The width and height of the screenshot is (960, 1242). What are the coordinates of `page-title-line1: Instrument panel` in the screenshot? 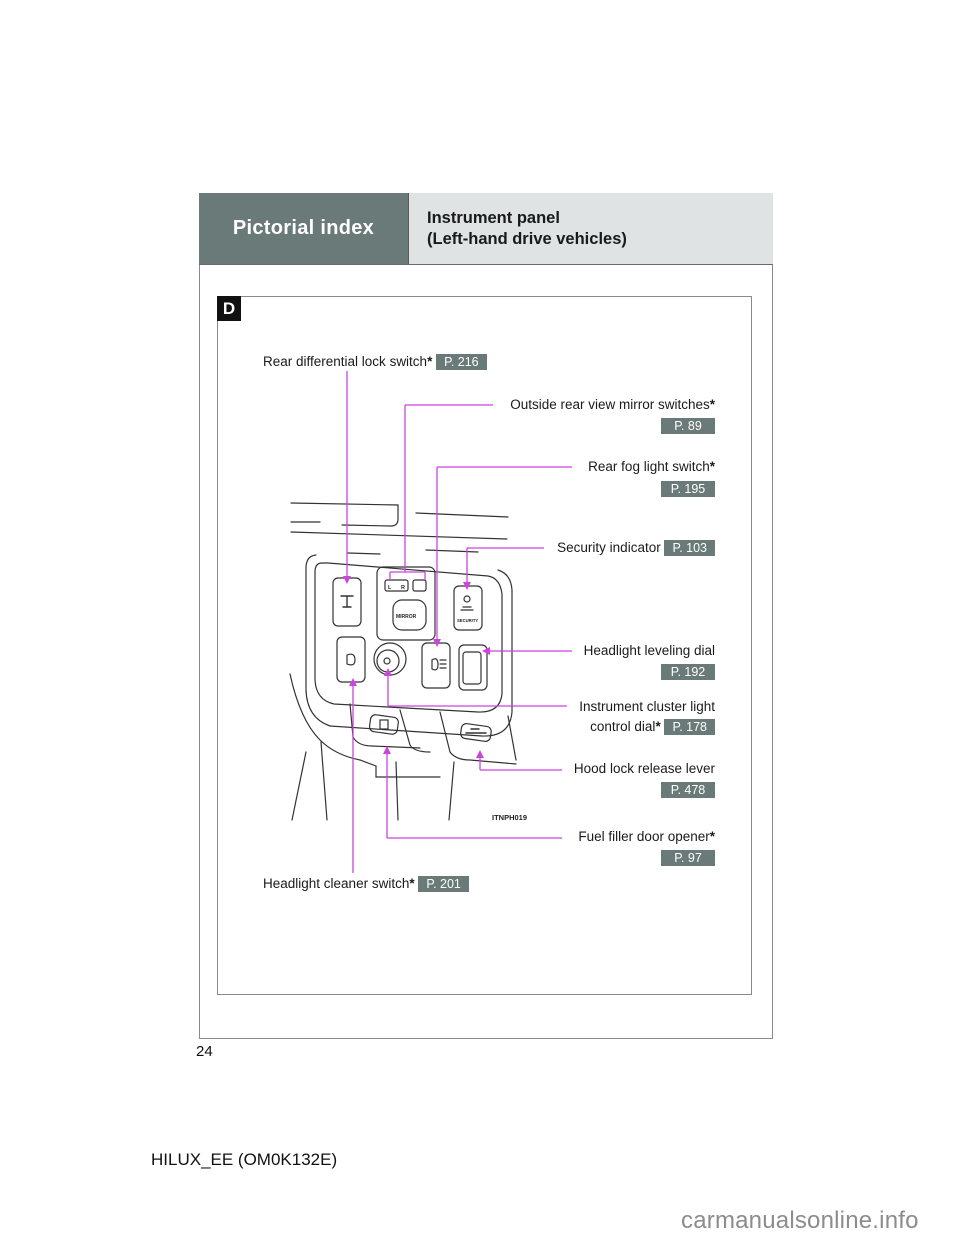 It's located at (493, 217).